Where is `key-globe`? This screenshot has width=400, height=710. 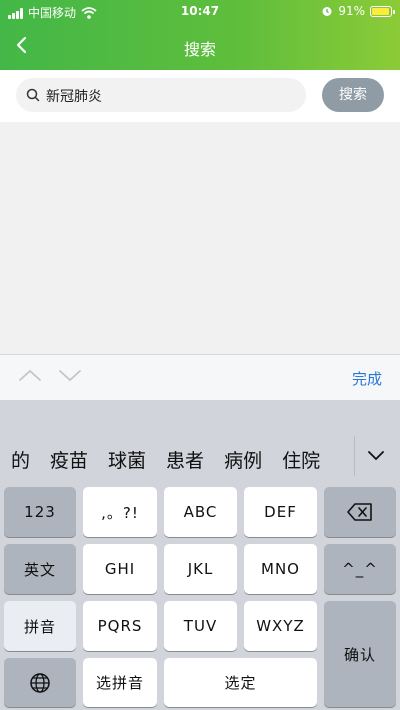 key-globe is located at coordinates (40, 682).